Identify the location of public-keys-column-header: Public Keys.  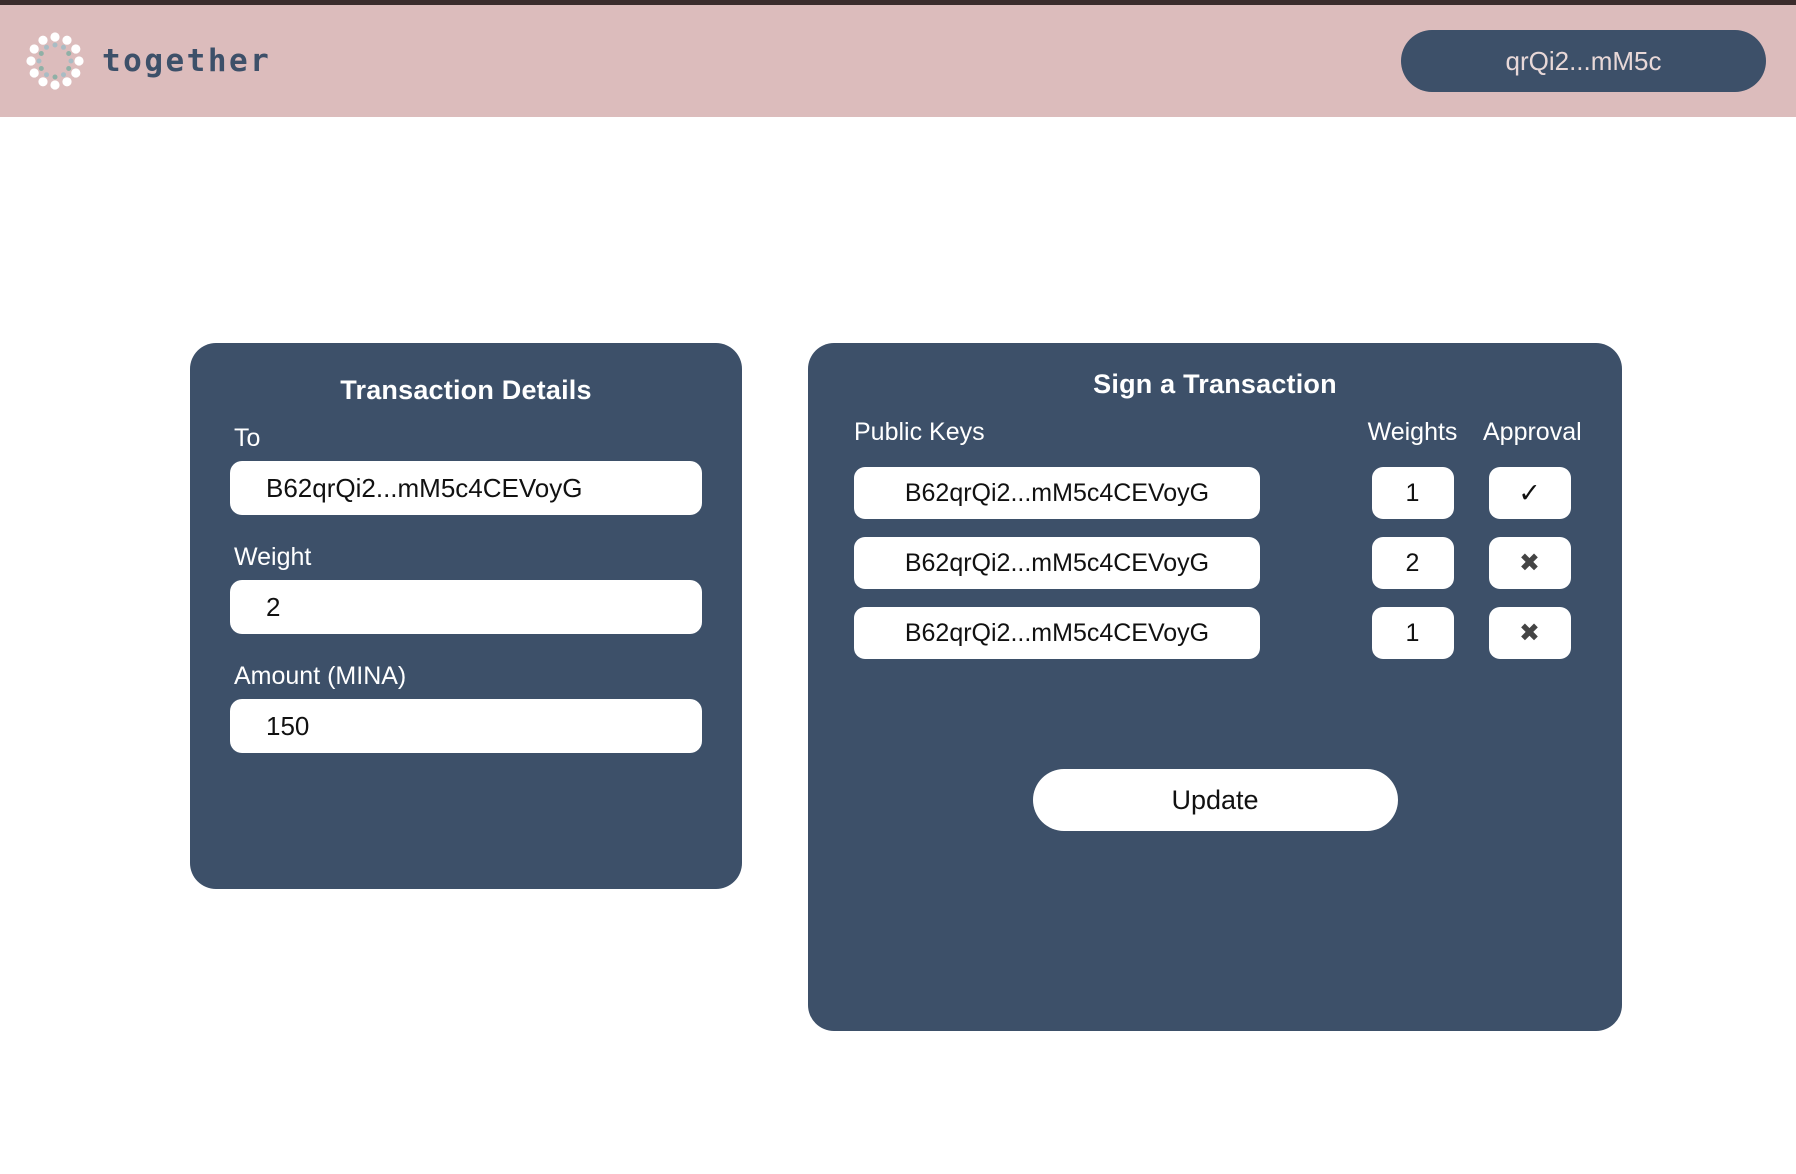
(919, 432).